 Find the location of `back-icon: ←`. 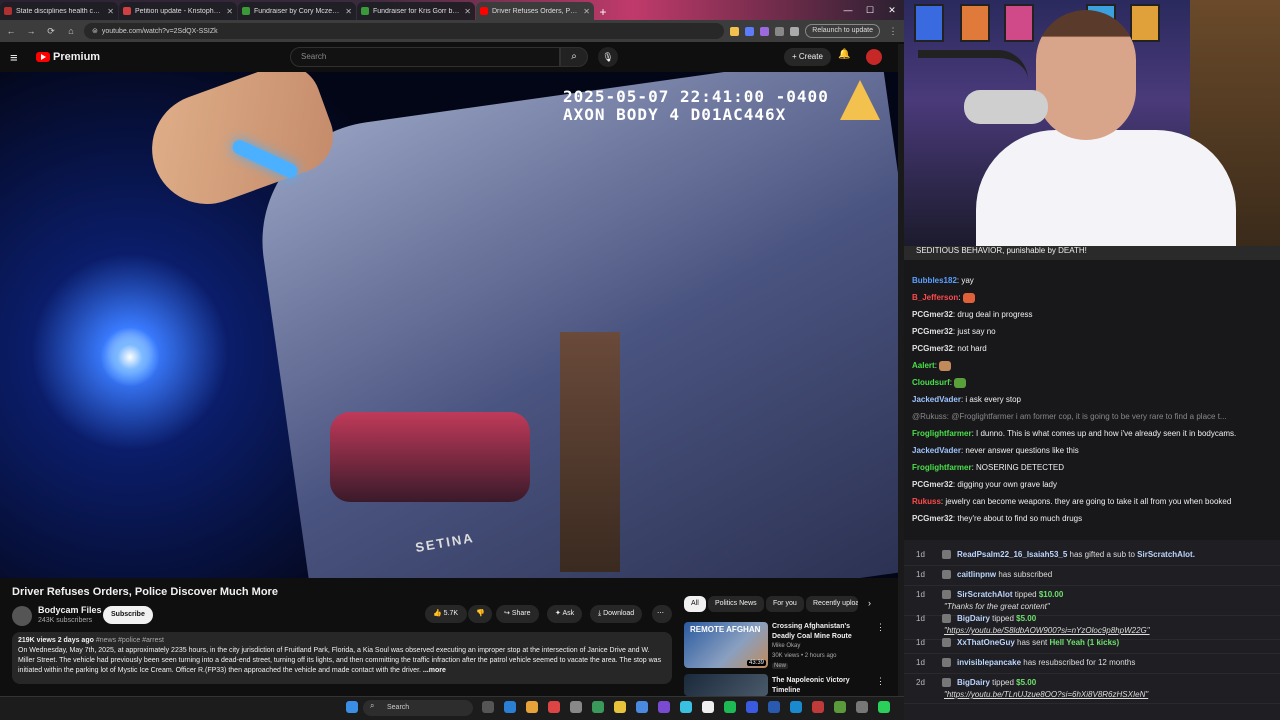

back-icon: ← is located at coordinates (11, 31).